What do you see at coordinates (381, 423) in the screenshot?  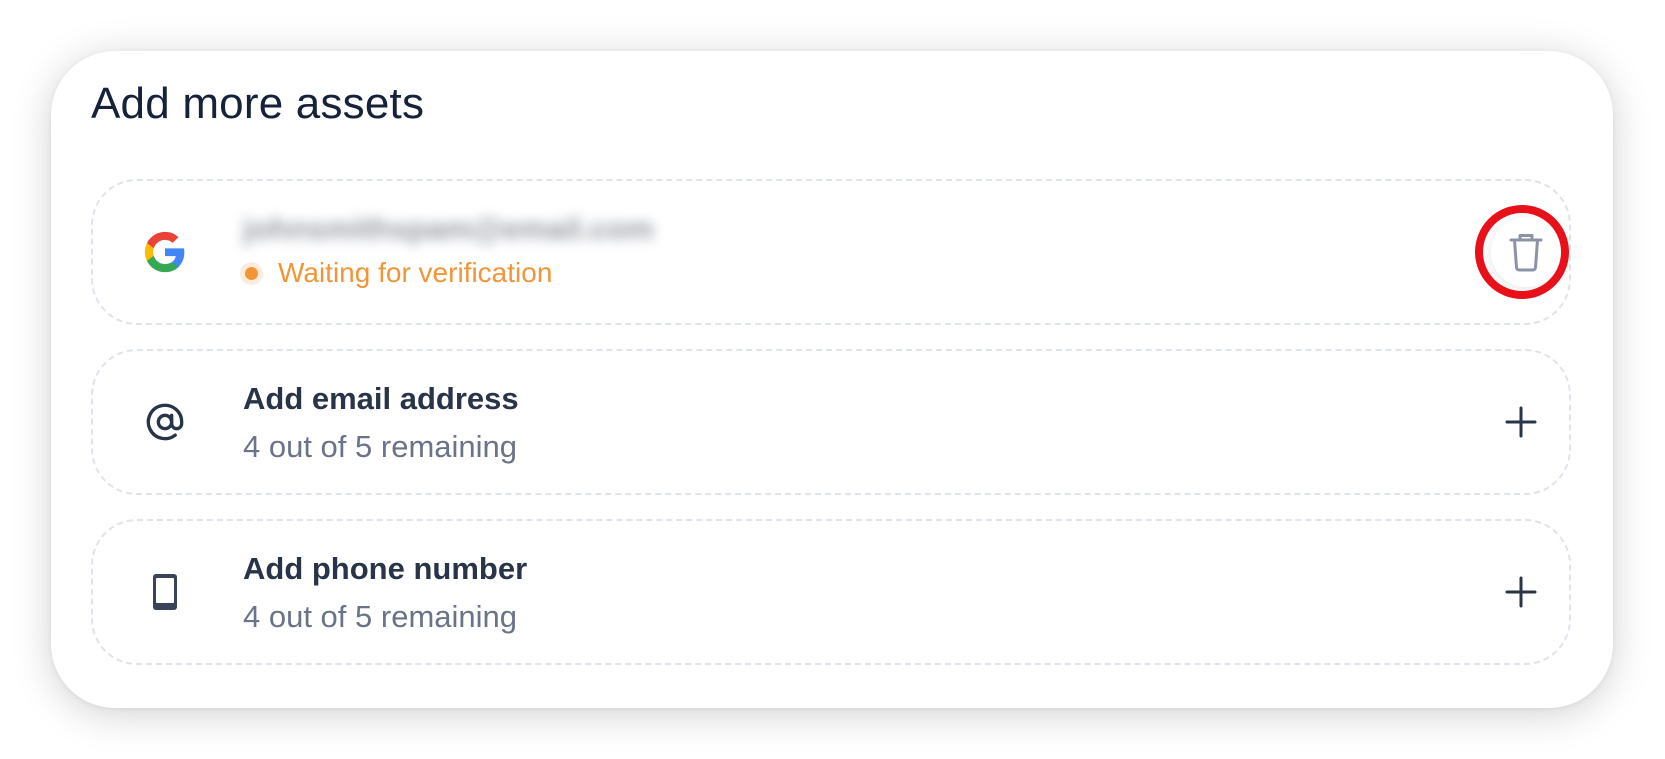 I see `add-email-text: Add email address 4 out of 5 remaining` at bounding box center [381, 423].